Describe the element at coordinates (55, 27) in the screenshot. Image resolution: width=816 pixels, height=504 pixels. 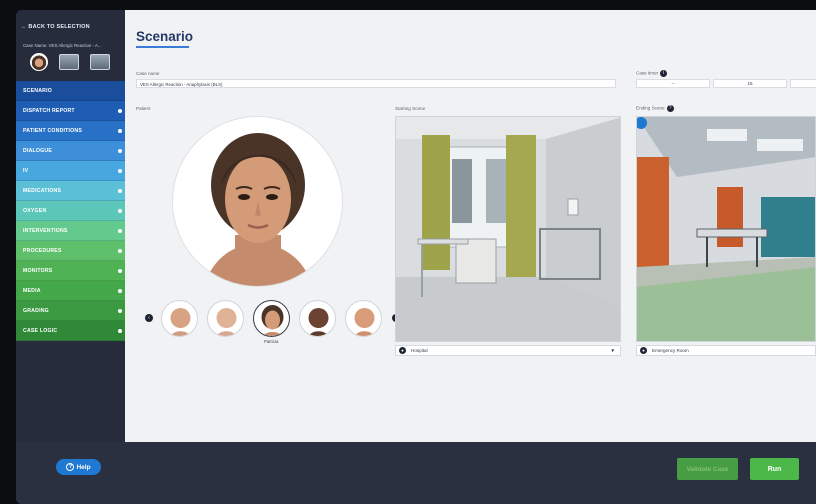
I see `back-to-selection-link: ← BACK TO SELECTION` at that location.